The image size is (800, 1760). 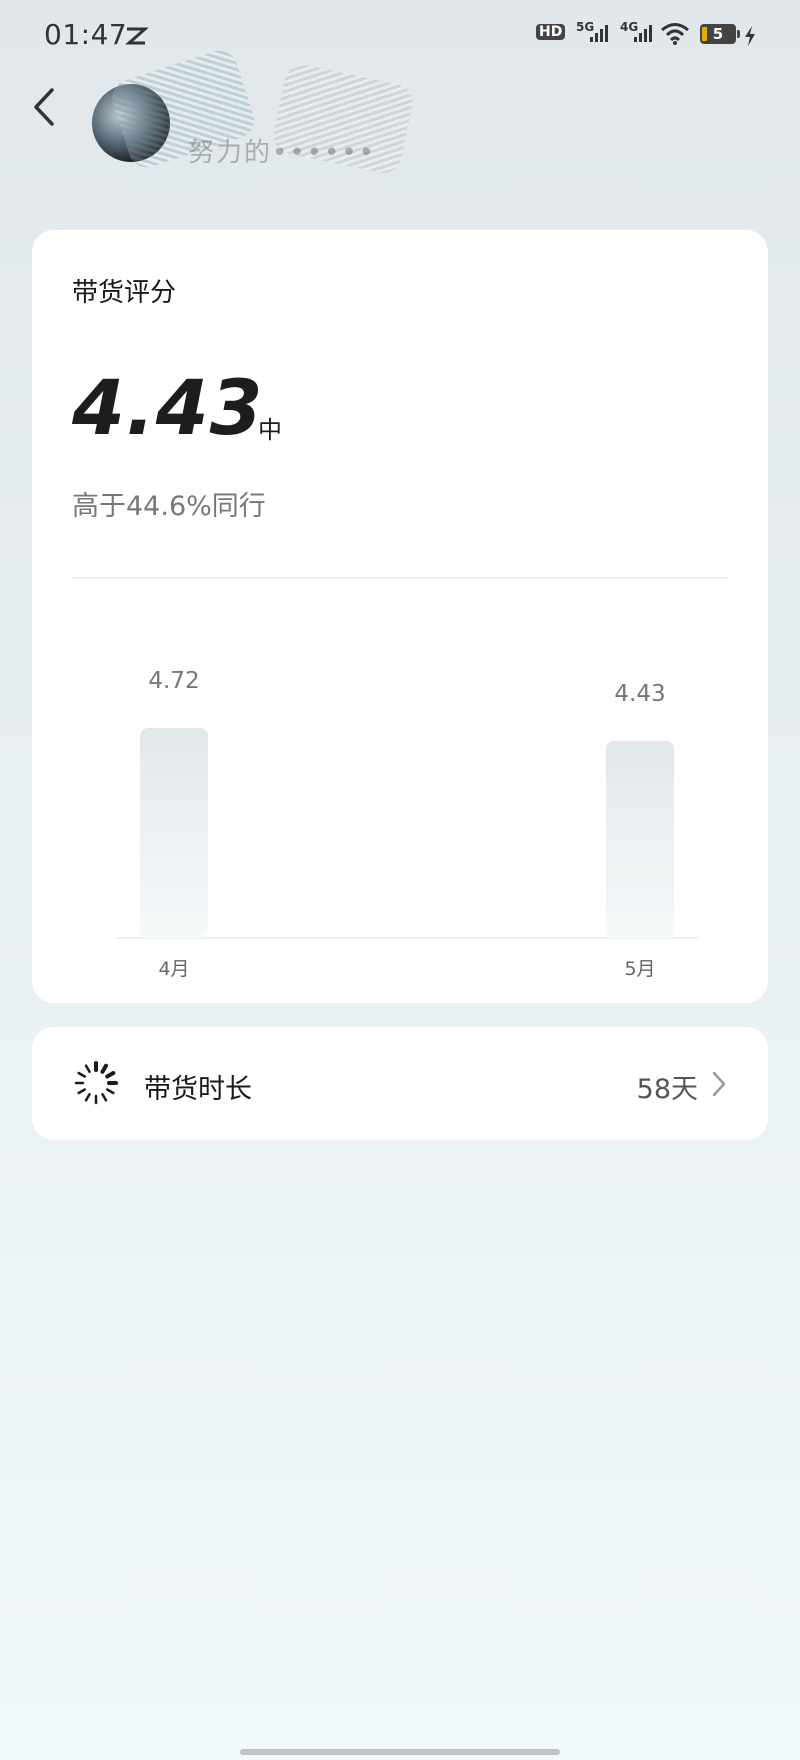 I want to click on charging-icon, so click(x=750, y=36).